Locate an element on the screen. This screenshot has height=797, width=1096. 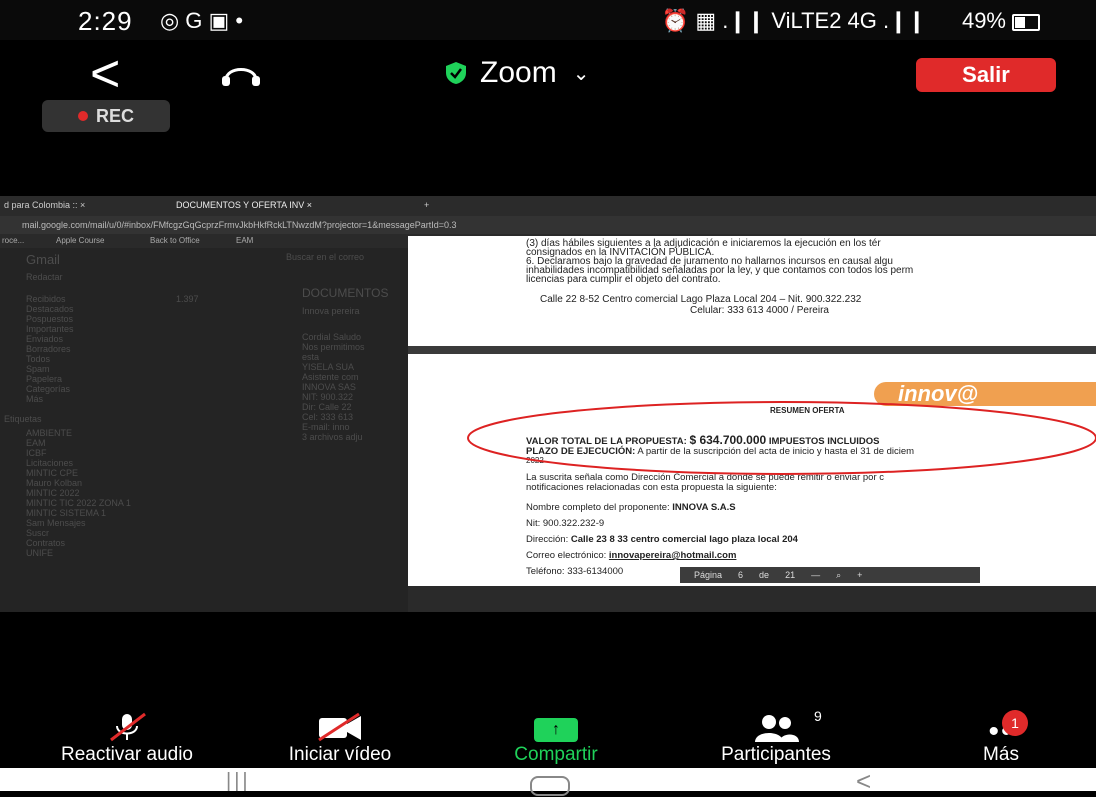
browser-tab-active: DOCUMENTOS Y OFERTA INV × is located at coordinates (244, 205).